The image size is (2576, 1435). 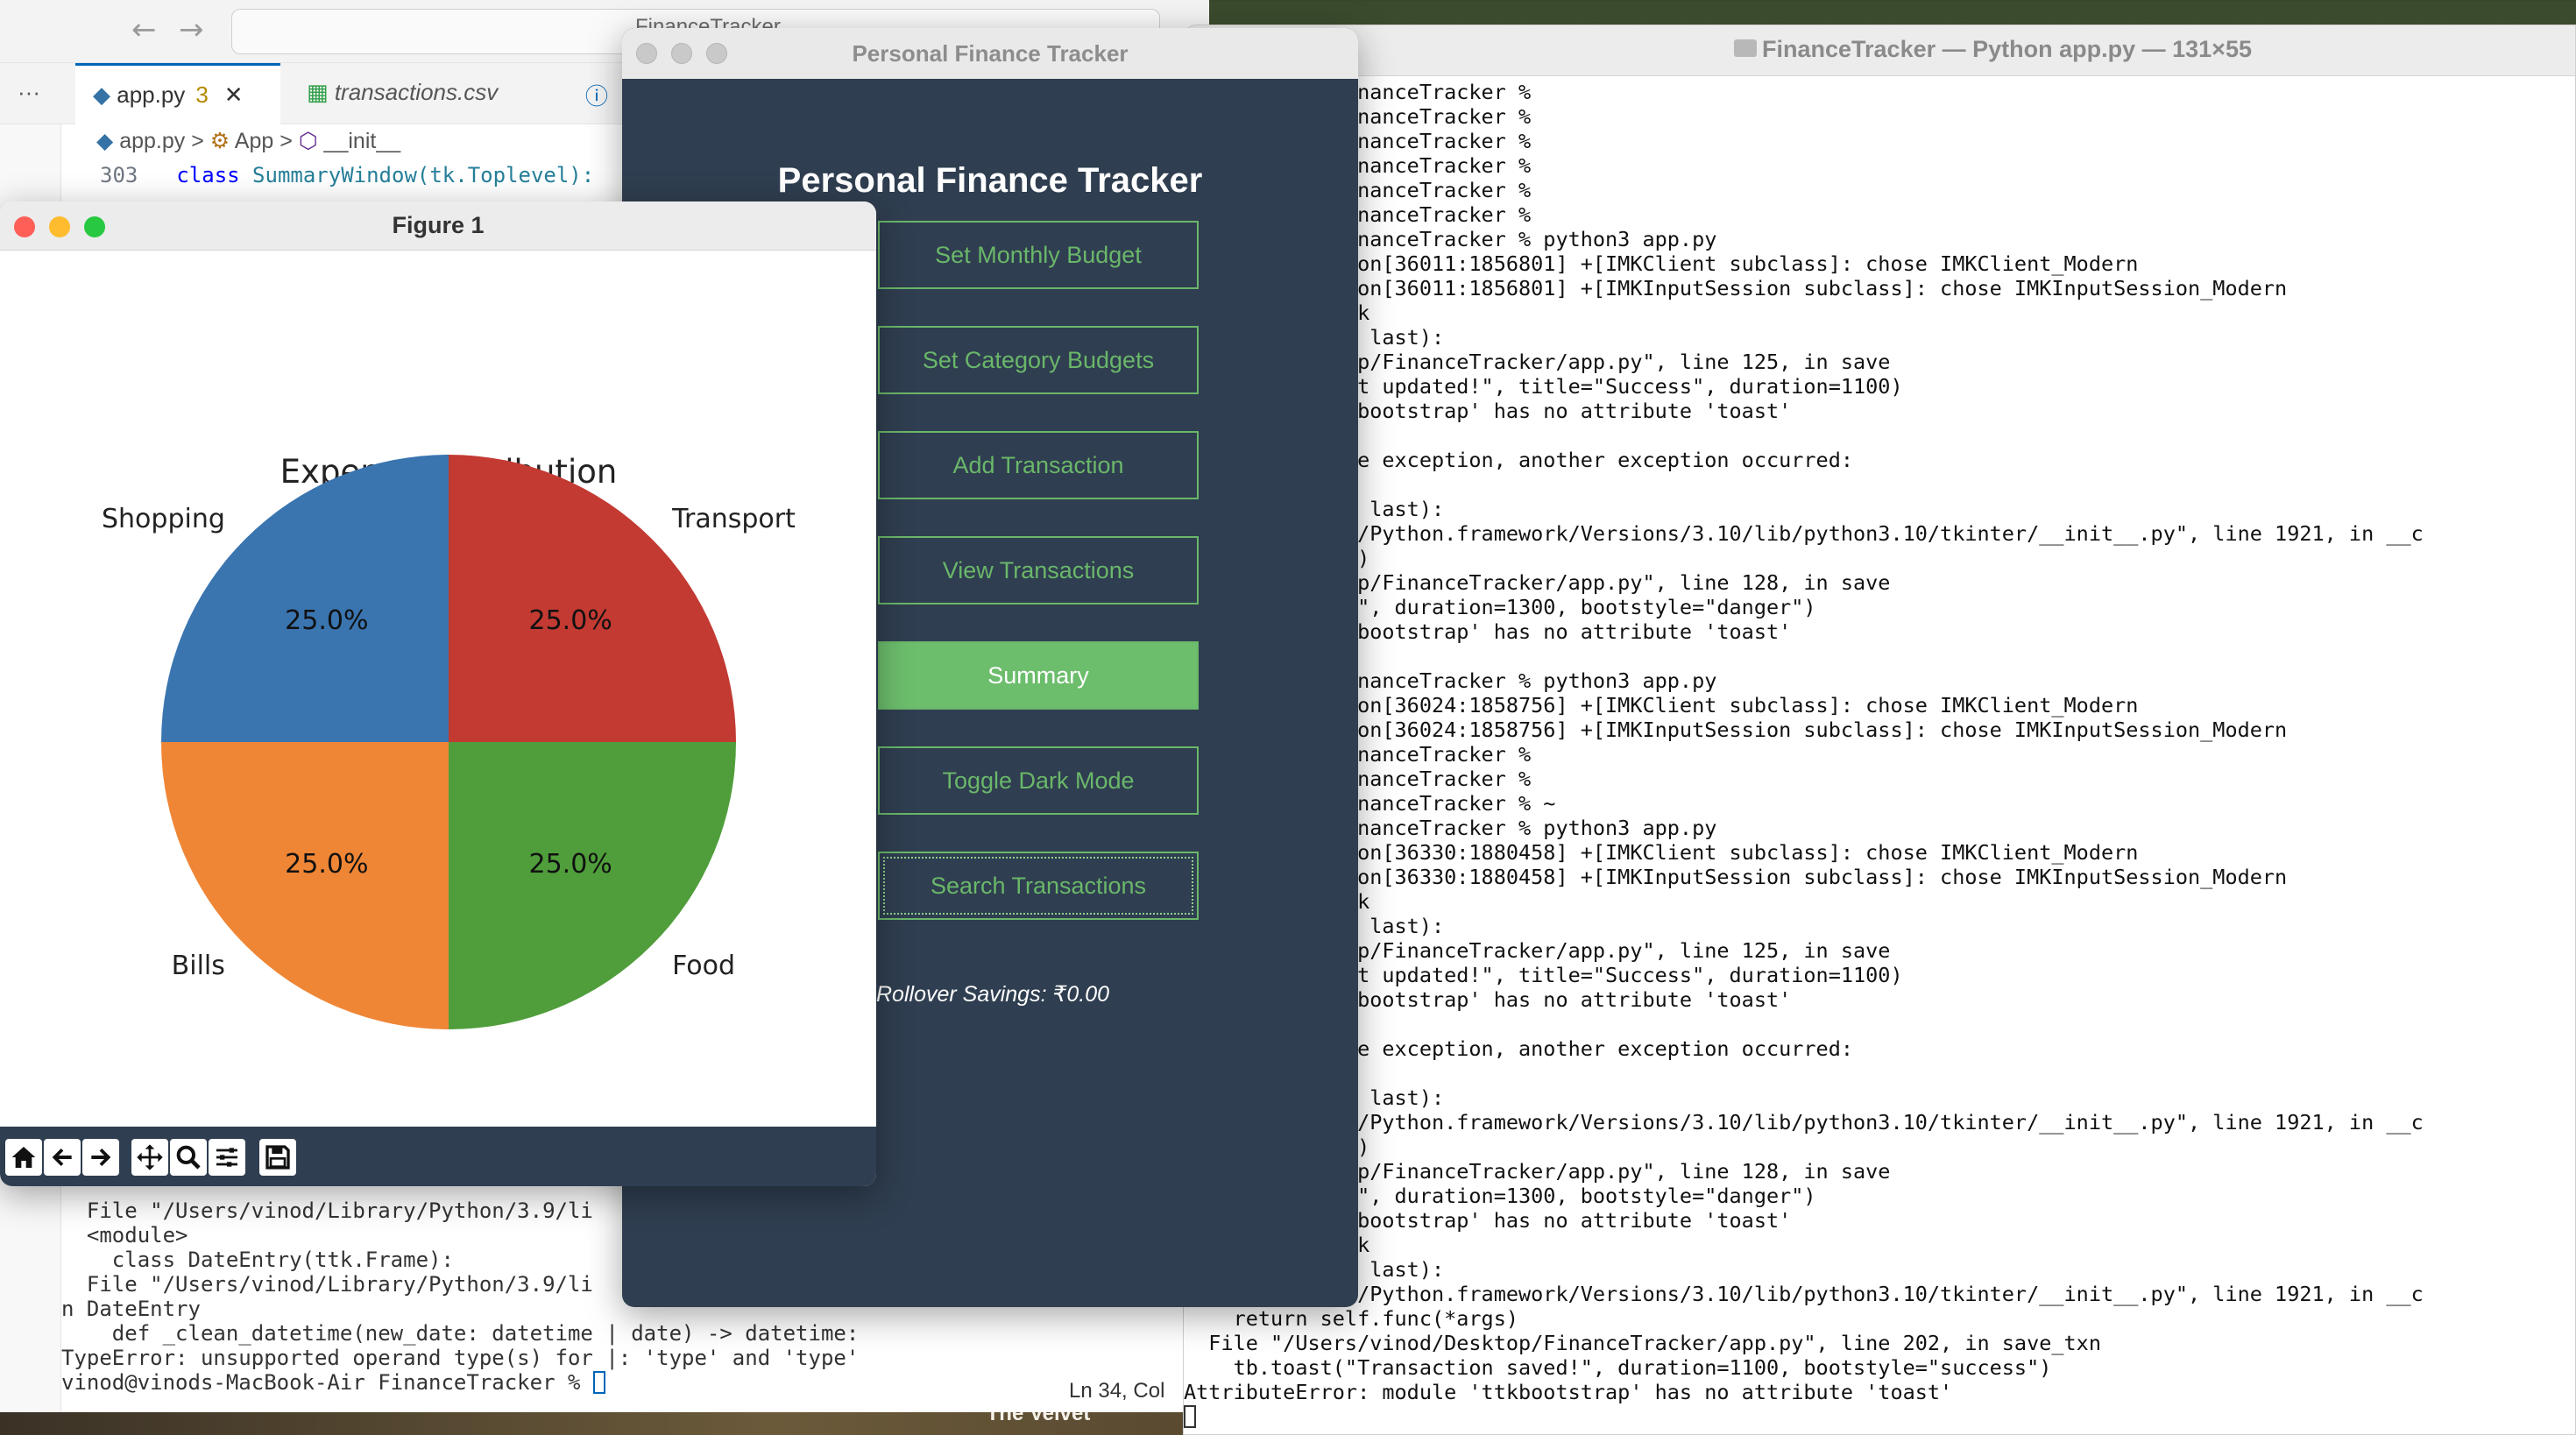 What do you see at coordinates (198, 966) in the screenshot?
I see `pie-category-label: Bills` at bounding box center [198, 966].